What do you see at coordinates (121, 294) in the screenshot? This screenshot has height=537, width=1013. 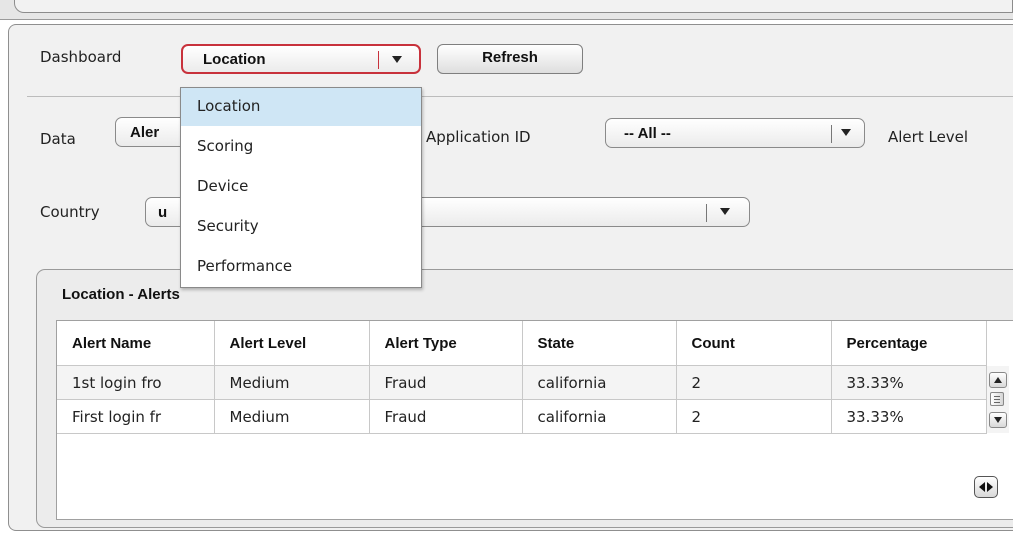 I see `grid-title: Location - Alerts` at bounding box center [121, 294].